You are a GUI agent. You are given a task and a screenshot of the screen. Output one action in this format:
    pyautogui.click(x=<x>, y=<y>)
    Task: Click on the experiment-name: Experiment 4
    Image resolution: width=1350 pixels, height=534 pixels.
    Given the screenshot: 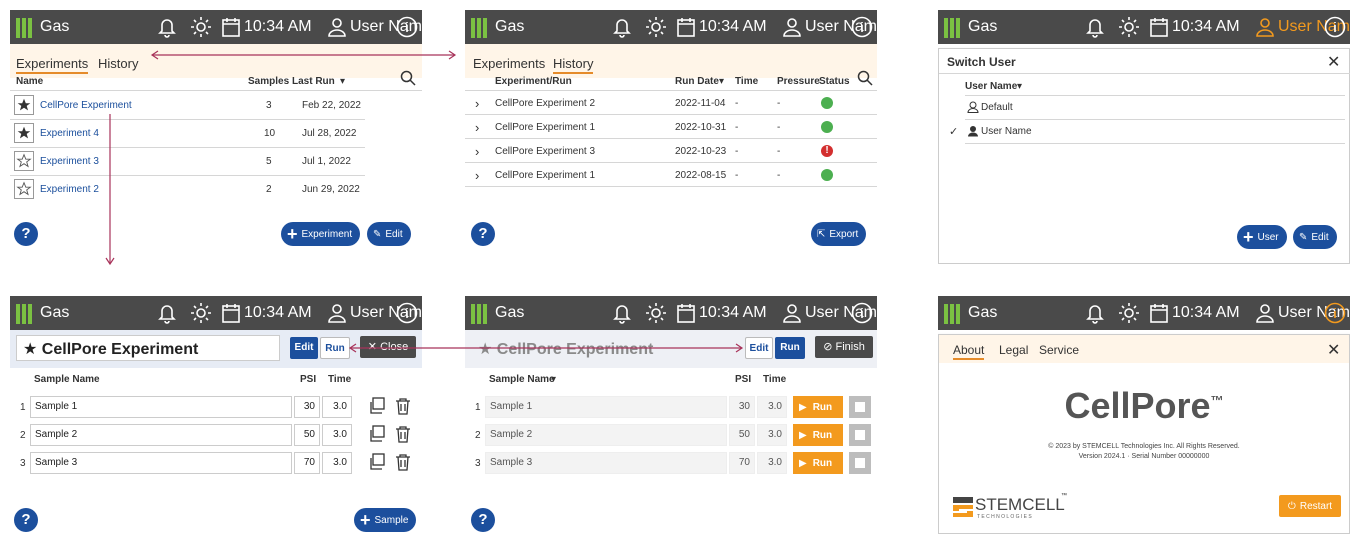 What is the action you would take?
    pyautogui.click(x=69, y=133)
    